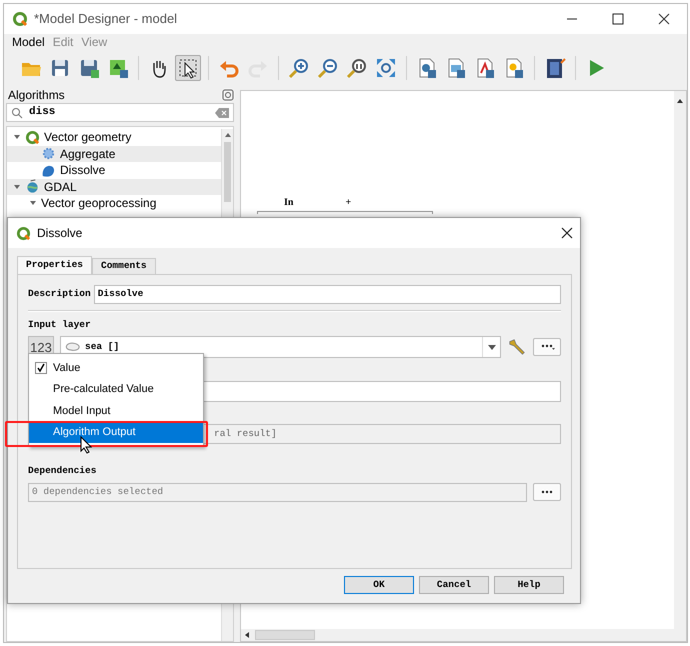 This screenshot has width=690, height=646. What do you see at coordinates (454, 585) in the screenshot?
I see `dialog-button: Cancel` at bounding box center [454, 585].